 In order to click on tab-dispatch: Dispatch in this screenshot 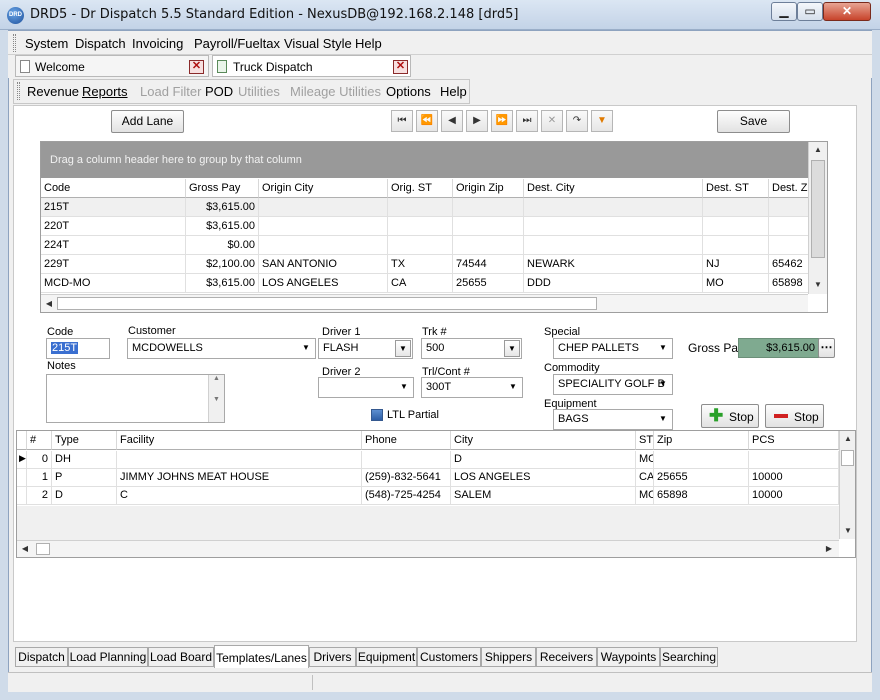, I will do `click(41, 657)`.